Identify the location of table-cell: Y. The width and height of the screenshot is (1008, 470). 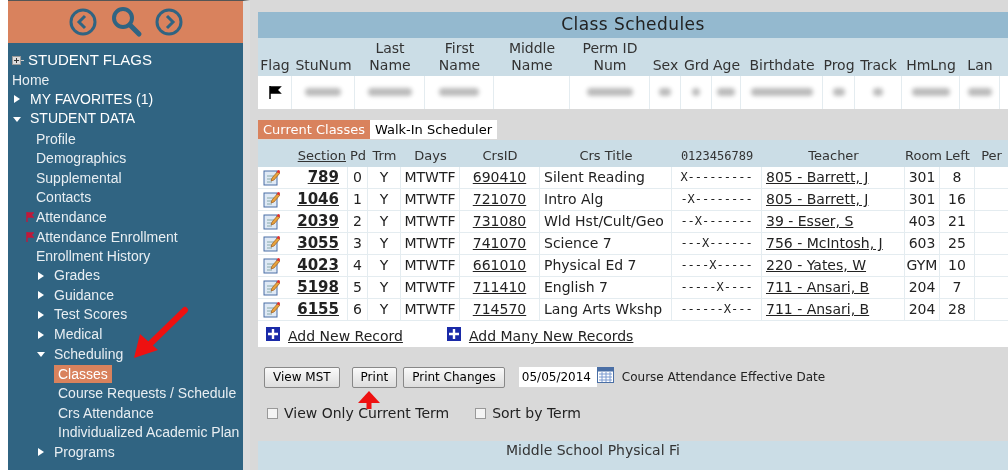
(384, 265).